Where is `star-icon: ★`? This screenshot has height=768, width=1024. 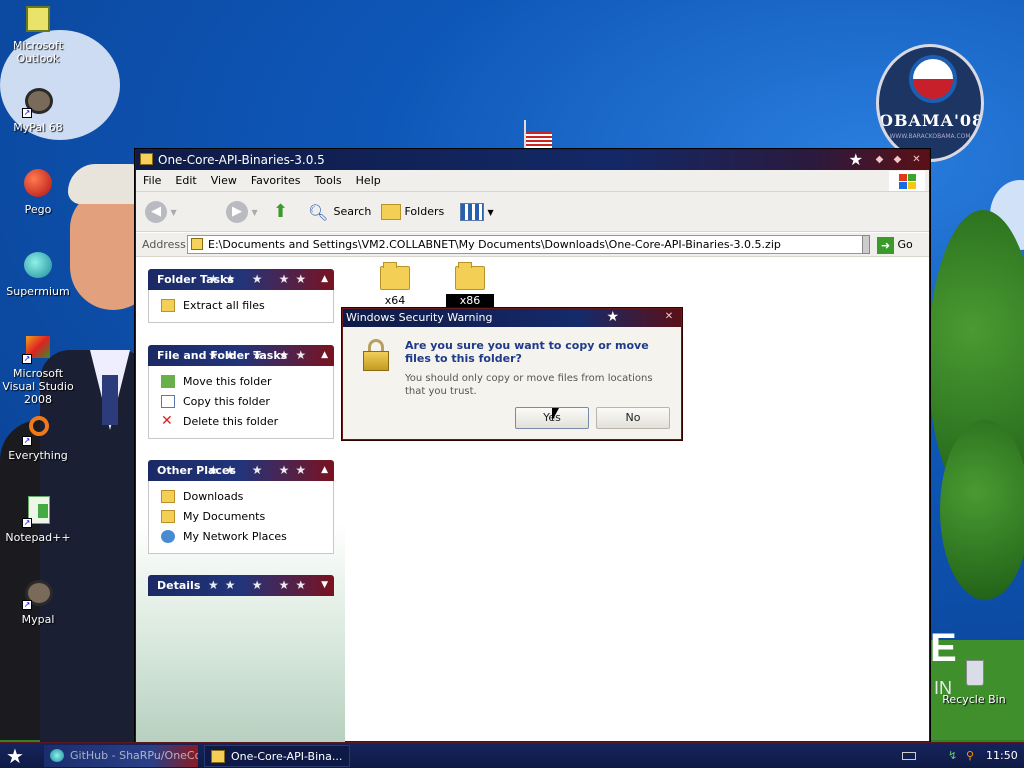 star-icon: ★ is located at coordinates (612, 317).